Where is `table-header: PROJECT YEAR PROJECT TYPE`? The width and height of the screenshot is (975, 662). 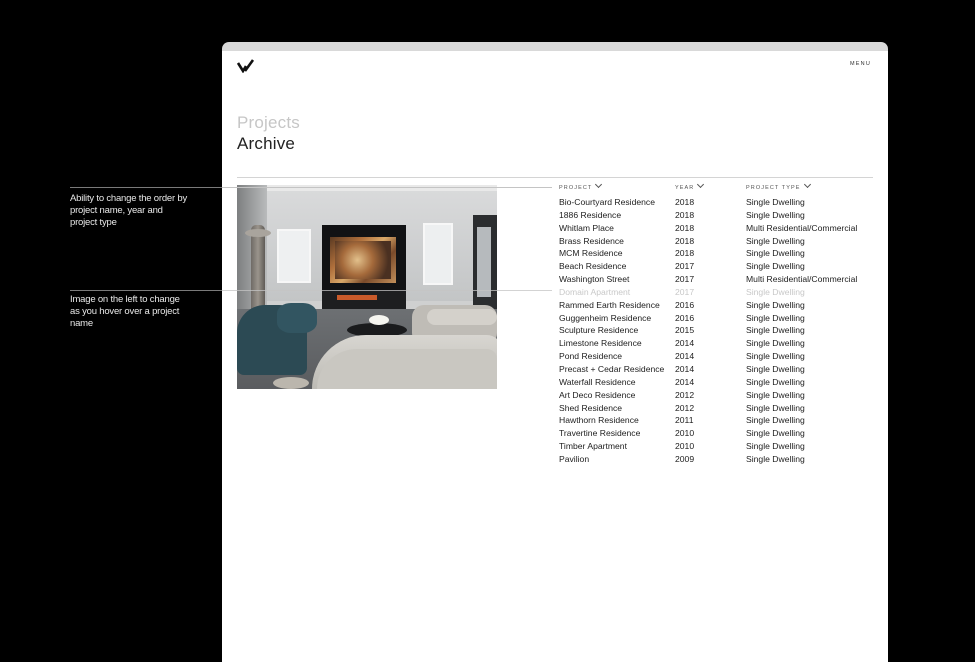
table-header: PROJECT YEAR PROJECT TYPE is located at coordinates (719, 188).